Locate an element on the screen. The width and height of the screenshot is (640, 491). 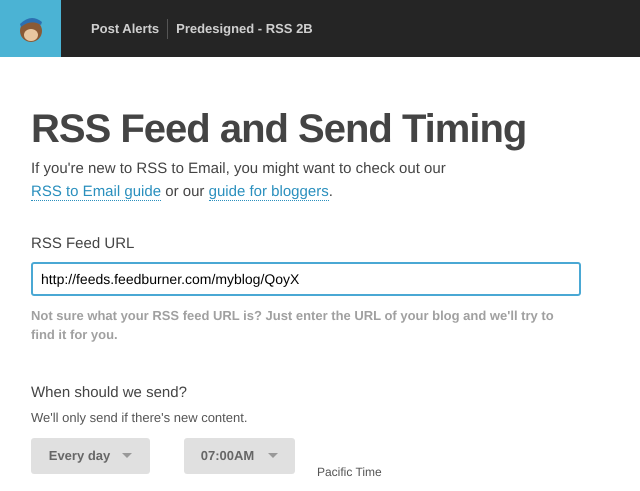
frequency-dropdown: Every day is located at coordinates (90, 456).